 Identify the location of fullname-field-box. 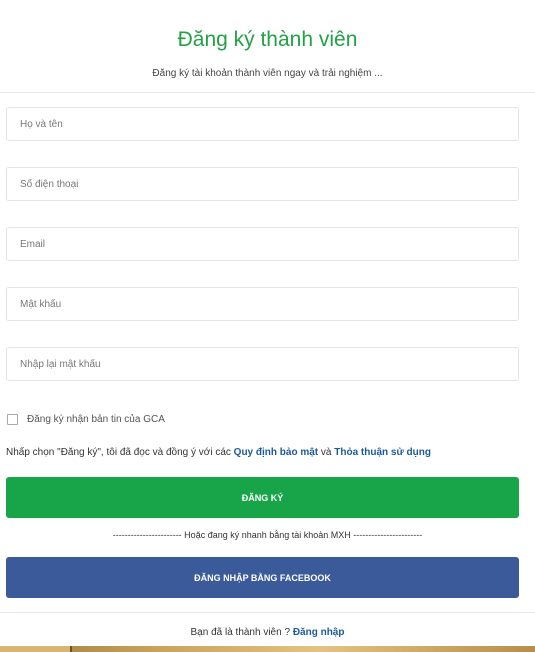
(262, 124).